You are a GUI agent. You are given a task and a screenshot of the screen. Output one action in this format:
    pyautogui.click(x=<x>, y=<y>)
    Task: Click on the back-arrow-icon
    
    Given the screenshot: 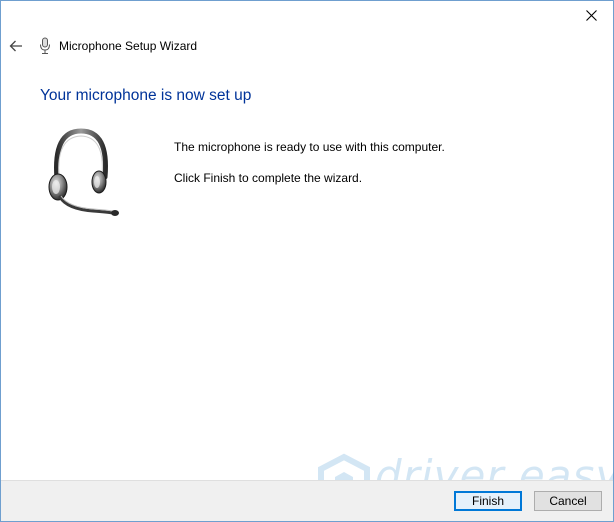 What is the action you would take?
    pyautogui.click(x=15, y=46)
    